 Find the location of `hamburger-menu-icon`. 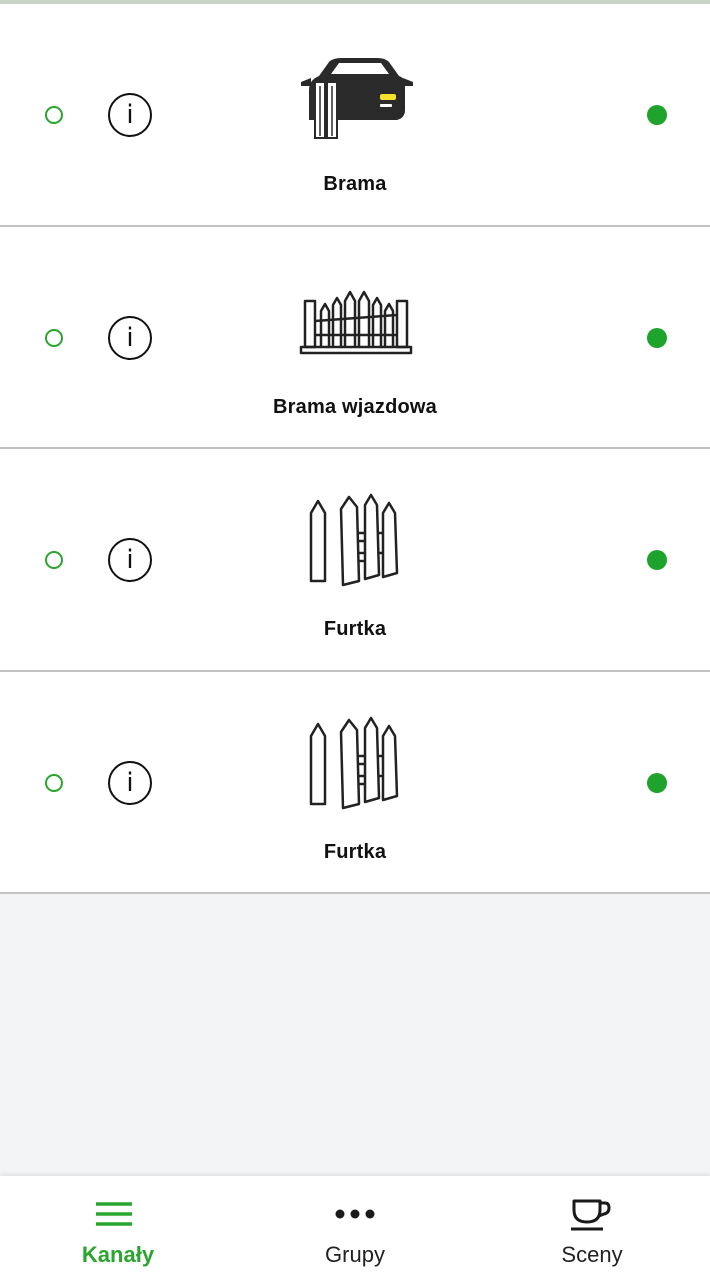

hamburger-menu-icon is located at coordinates (114, 1214).